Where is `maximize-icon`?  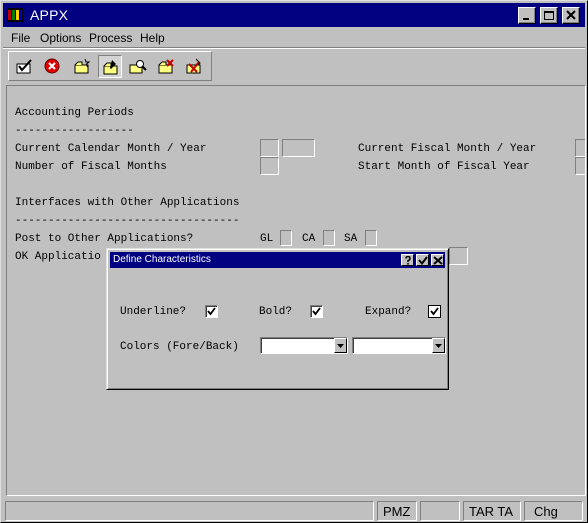
maximize-icon is located at coordinates (549, 15).